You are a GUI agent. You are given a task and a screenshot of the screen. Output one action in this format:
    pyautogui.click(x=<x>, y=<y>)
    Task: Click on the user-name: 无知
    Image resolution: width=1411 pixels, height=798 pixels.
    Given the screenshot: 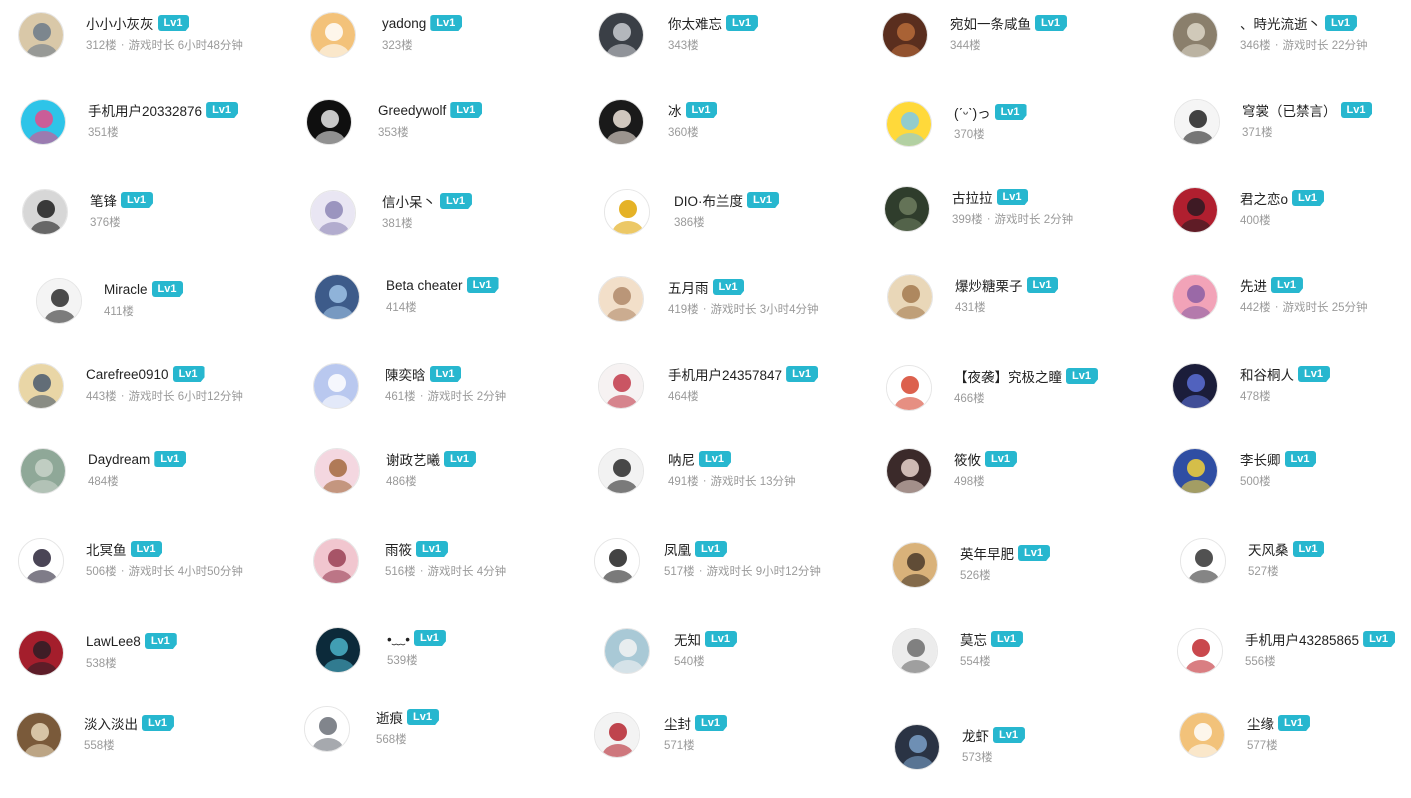 What is the action you would take?
    pyautogui.click(x=687, y=639)
    